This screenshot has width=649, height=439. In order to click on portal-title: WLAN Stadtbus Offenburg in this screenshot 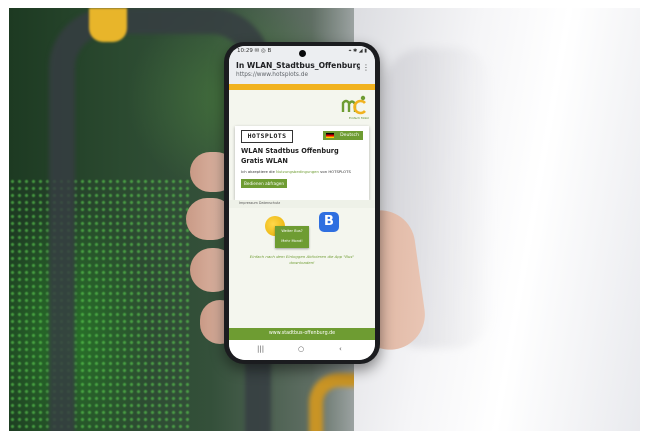, I will do `click(290, 151)`.